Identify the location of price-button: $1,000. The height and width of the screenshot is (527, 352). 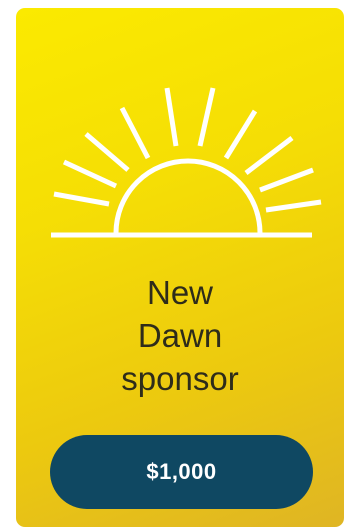
(181, 472).